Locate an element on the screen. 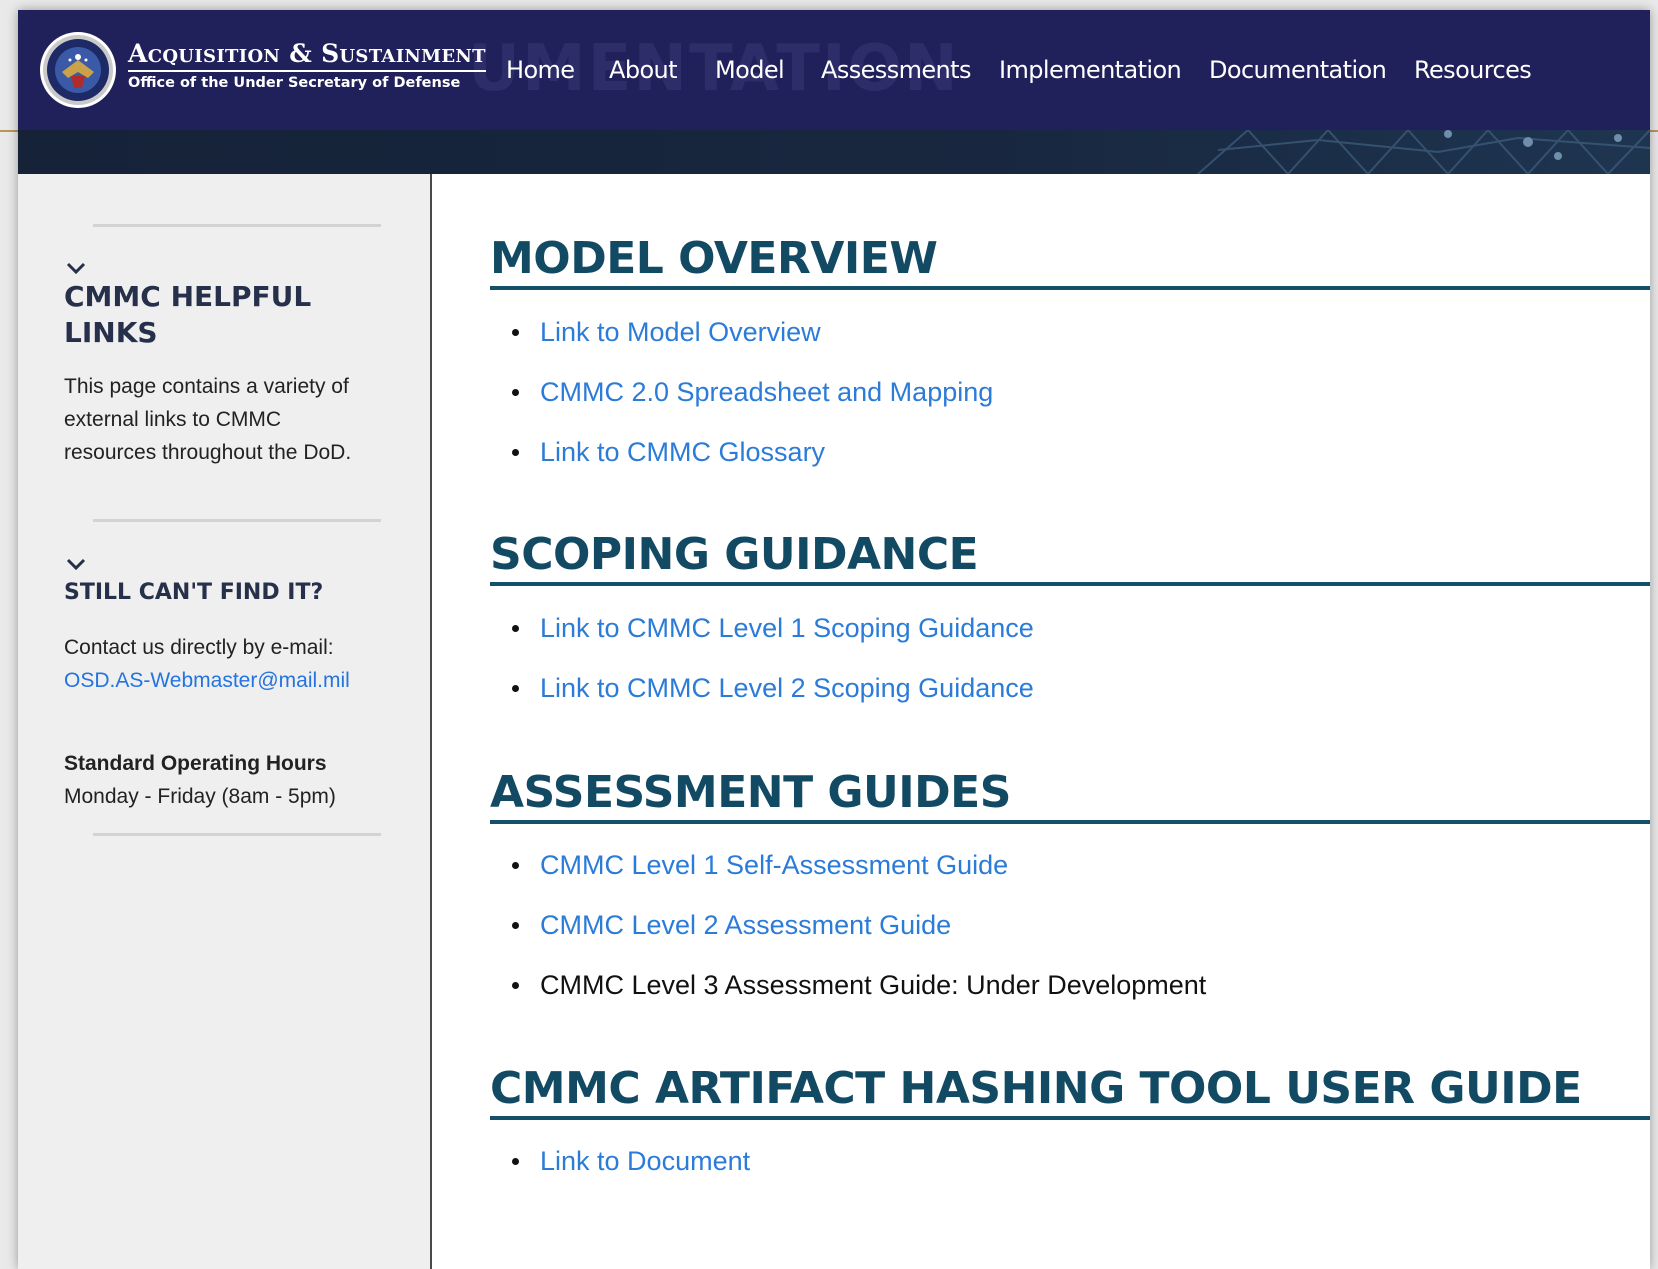 The image size is (1658, 1269). list-item: Link to Model Overview is located at coordinates (741, 346).